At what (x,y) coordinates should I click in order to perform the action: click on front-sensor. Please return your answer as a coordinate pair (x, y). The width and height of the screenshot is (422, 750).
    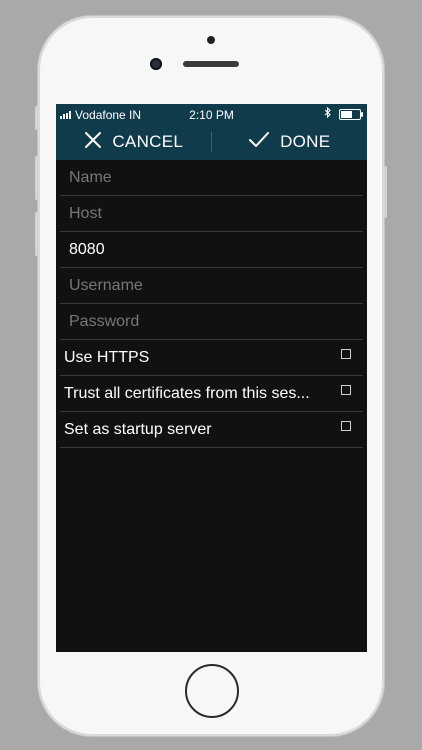
    Looking at the image, I should click on (211, 40).